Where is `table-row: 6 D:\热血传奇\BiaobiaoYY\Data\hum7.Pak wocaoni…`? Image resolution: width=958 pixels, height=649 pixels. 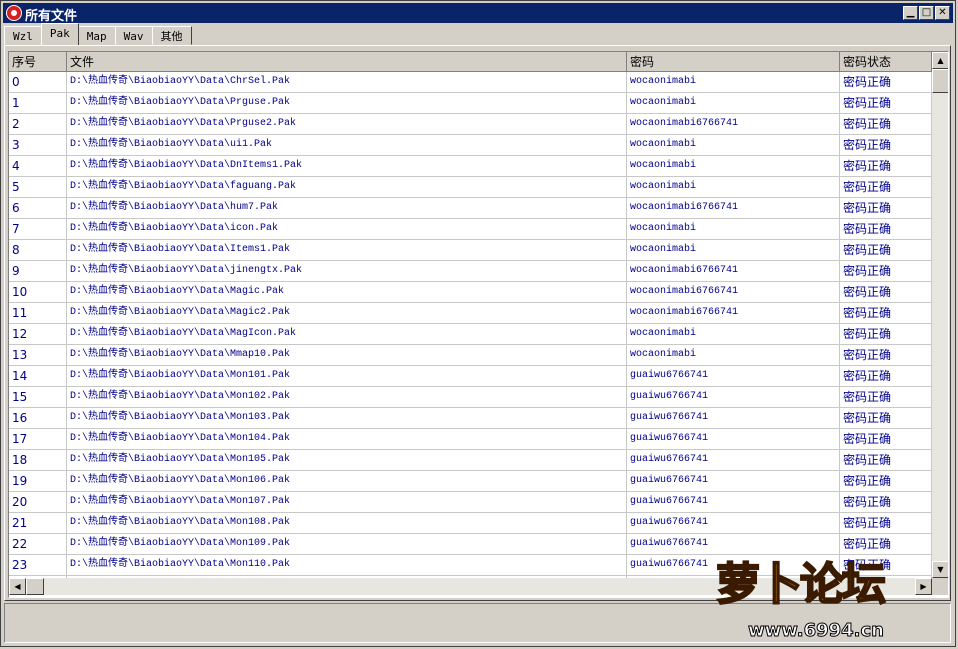
table-row: 6 D:\热血传奇\BiaobiaoYY\Data\hum7.Pak wocaoni… is located at coordinates (470, 208).